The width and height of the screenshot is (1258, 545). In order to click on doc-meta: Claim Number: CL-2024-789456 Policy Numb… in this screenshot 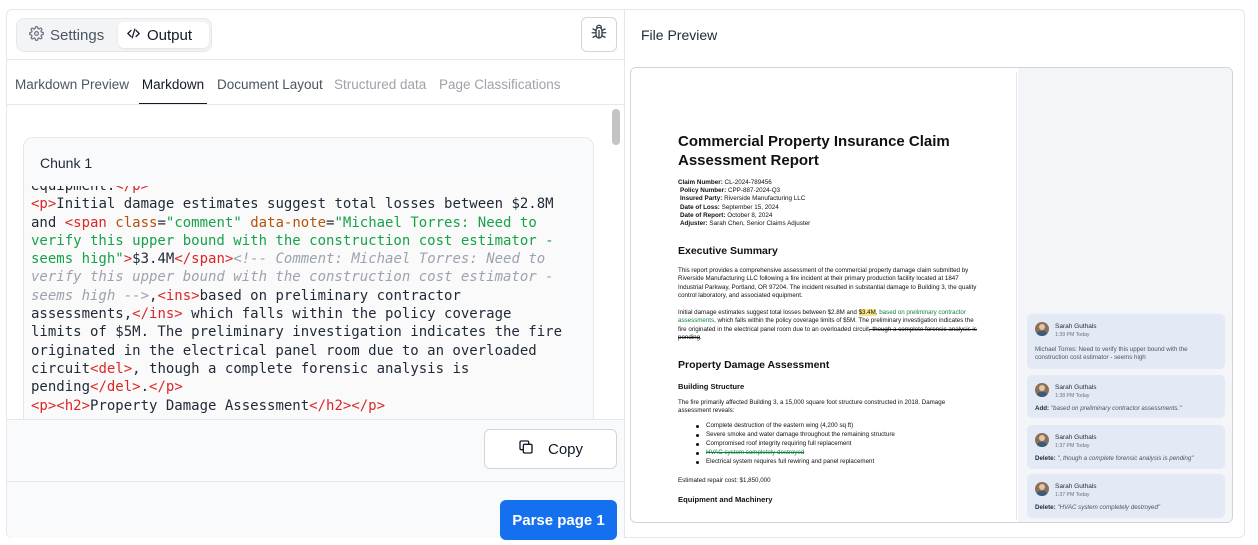, I will do `click(744, 203)`.